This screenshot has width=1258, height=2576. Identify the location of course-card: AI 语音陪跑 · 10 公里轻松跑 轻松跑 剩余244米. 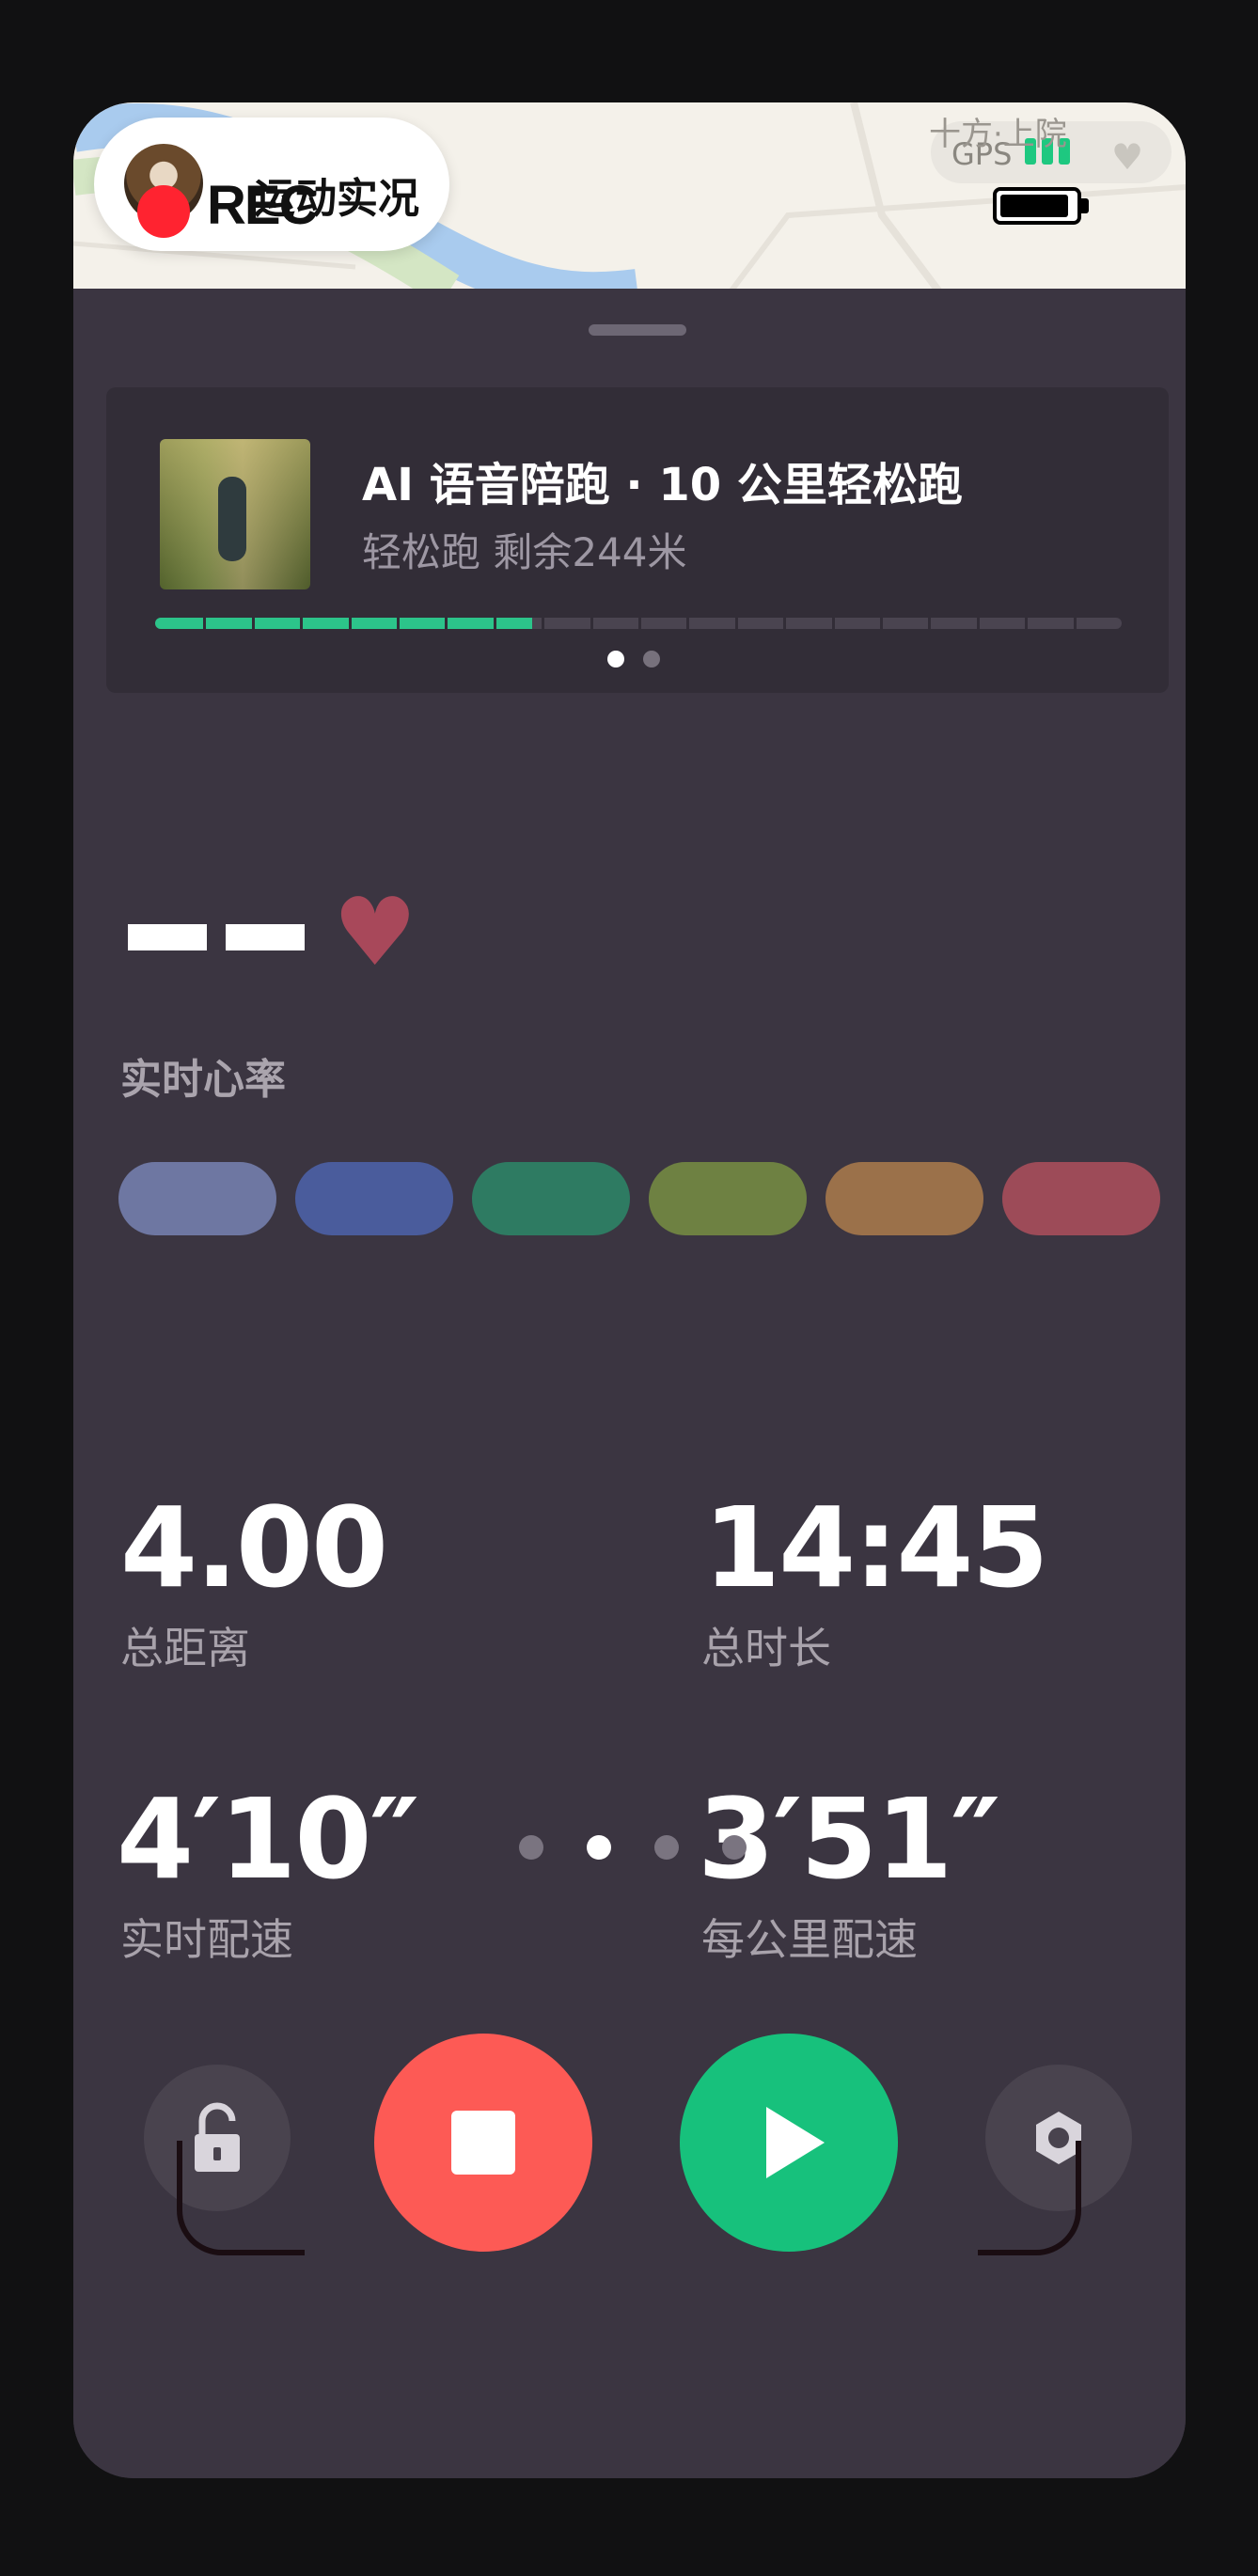
(637, 540).